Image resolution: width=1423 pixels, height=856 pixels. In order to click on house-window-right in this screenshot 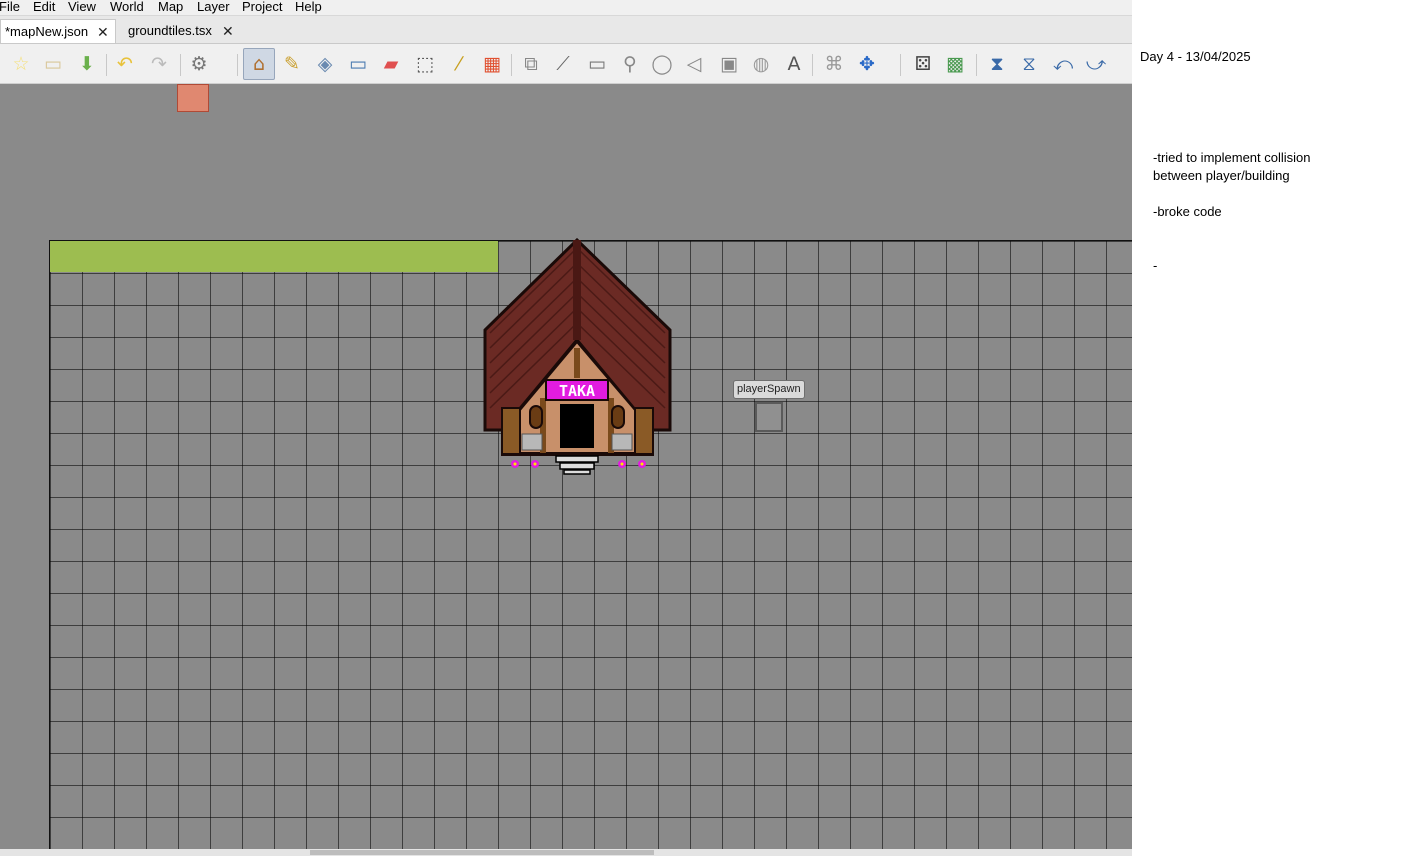, I will do `click(618, 417)`.